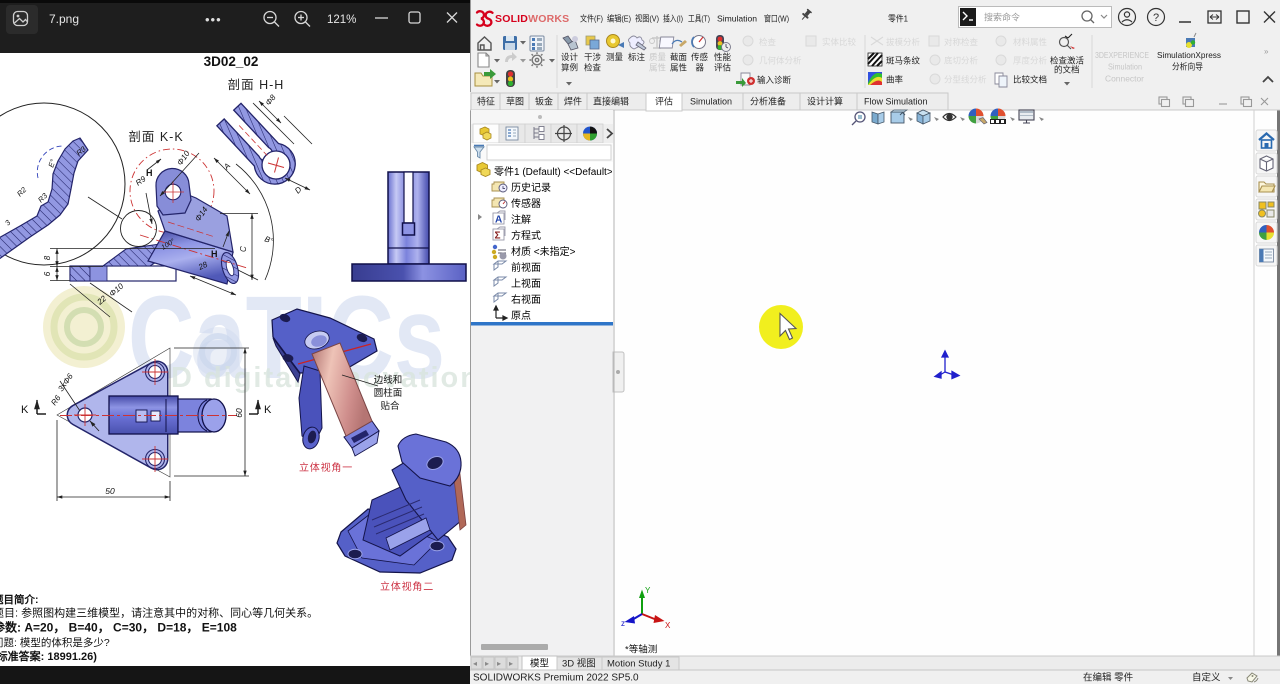 This screenshot has width=1280, height=684. I want to click on svg-text: (标准答案: 18991.26), so click(48, 656).